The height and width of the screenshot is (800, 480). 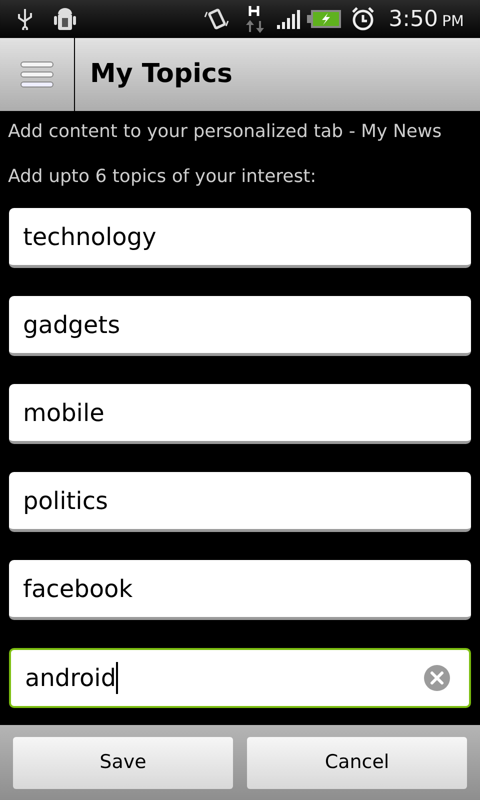 What do you see at coordinates (63, 413) in the screenshot?
I see `topic-value: mobile` at bounding box center [63, 413].